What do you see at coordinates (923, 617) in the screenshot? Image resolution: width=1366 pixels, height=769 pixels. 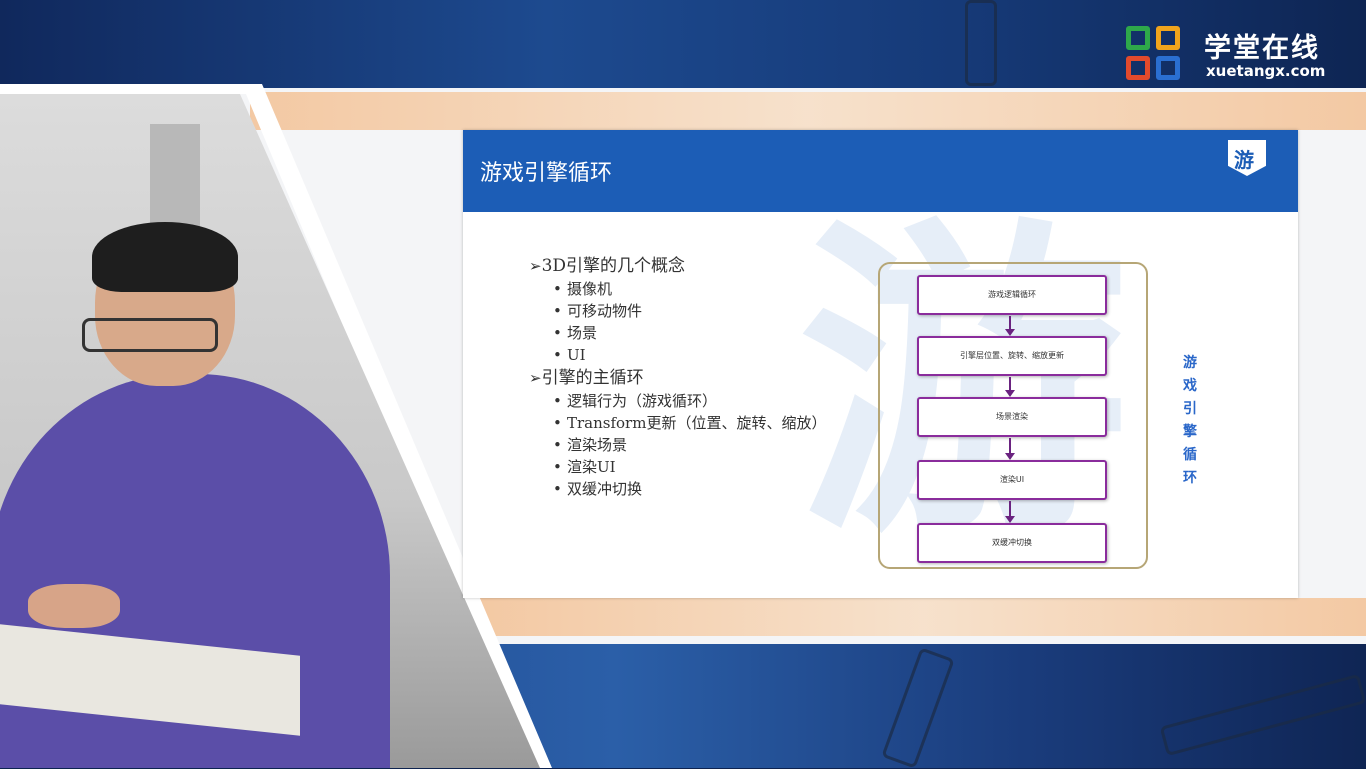 I see `orange-band-bottom` at bounding box center [923, 617].